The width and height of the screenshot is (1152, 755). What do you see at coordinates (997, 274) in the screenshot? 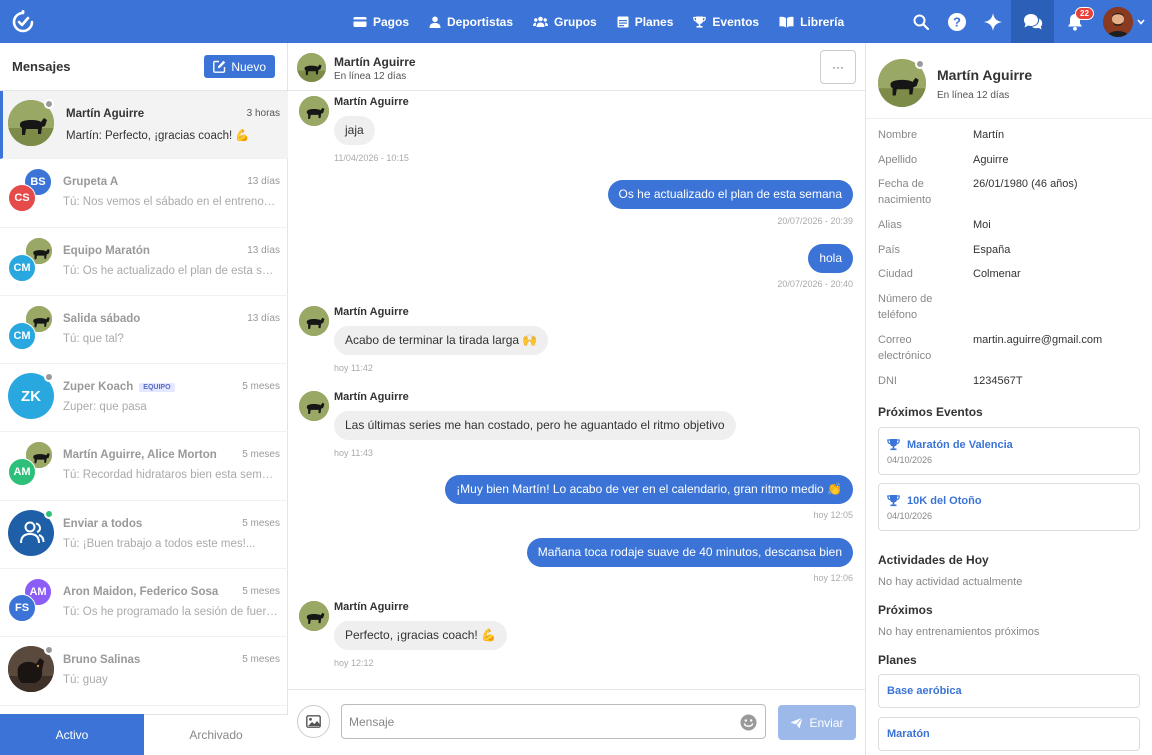
I see `info-value: Colmenar` at bounding box center [997, 274].